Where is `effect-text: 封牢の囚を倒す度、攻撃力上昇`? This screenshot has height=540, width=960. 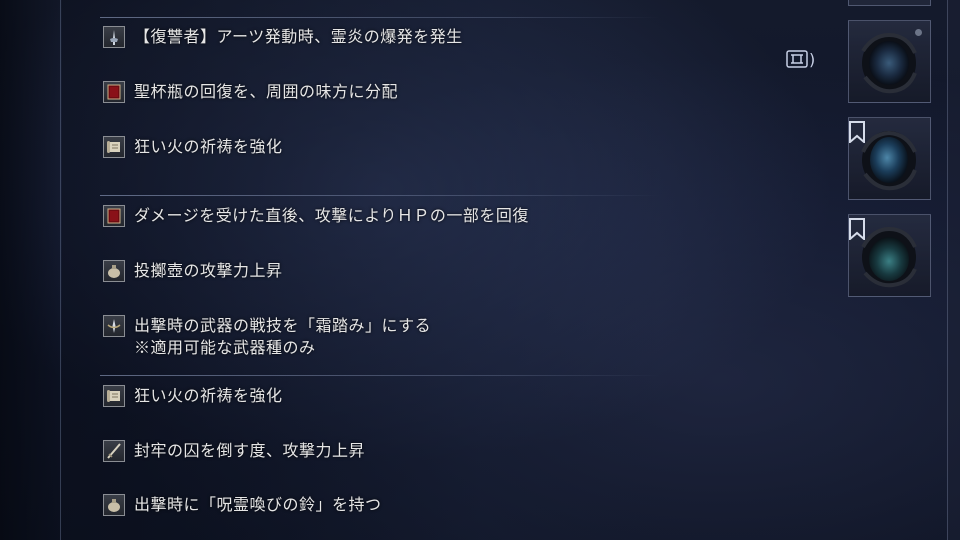 effect-text: 封牢の囚を倒す度、攻撃力上昇 is located at coordinates (250, 450).